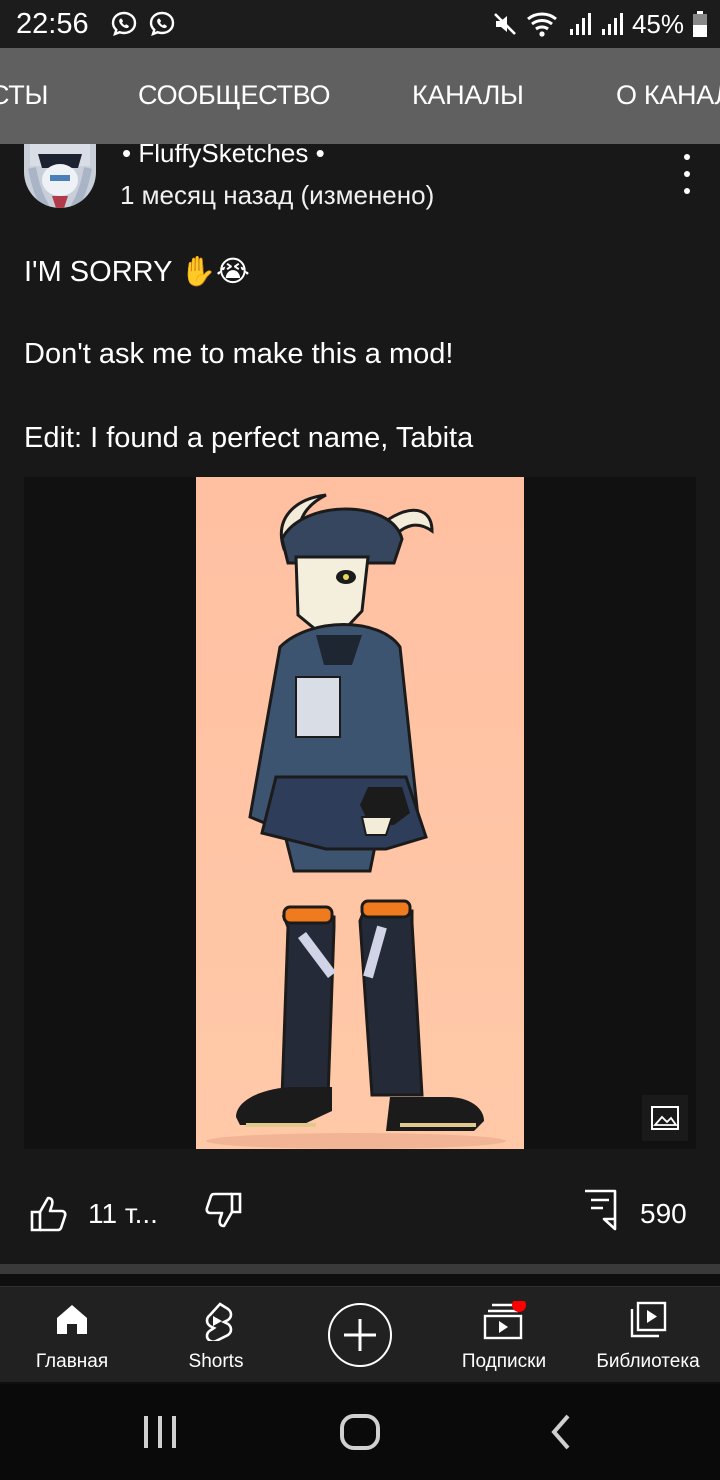 This screenshot has width=720, height=1480. Describe the element at coordinates (223, 156) in the screenshot. I see `post-author: • FluffySketches •` at that location.